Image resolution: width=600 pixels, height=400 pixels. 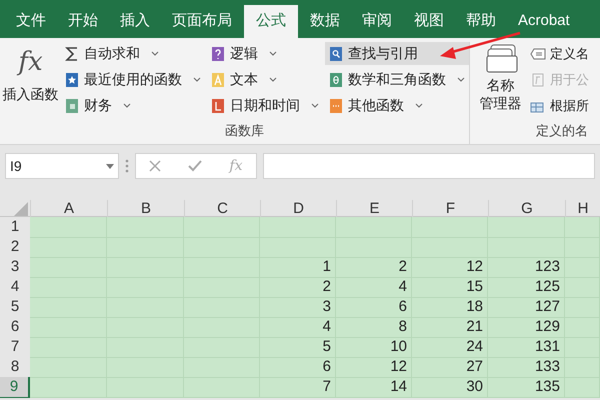 I want to click on table-cell: 125, so click(x=526, y=287).